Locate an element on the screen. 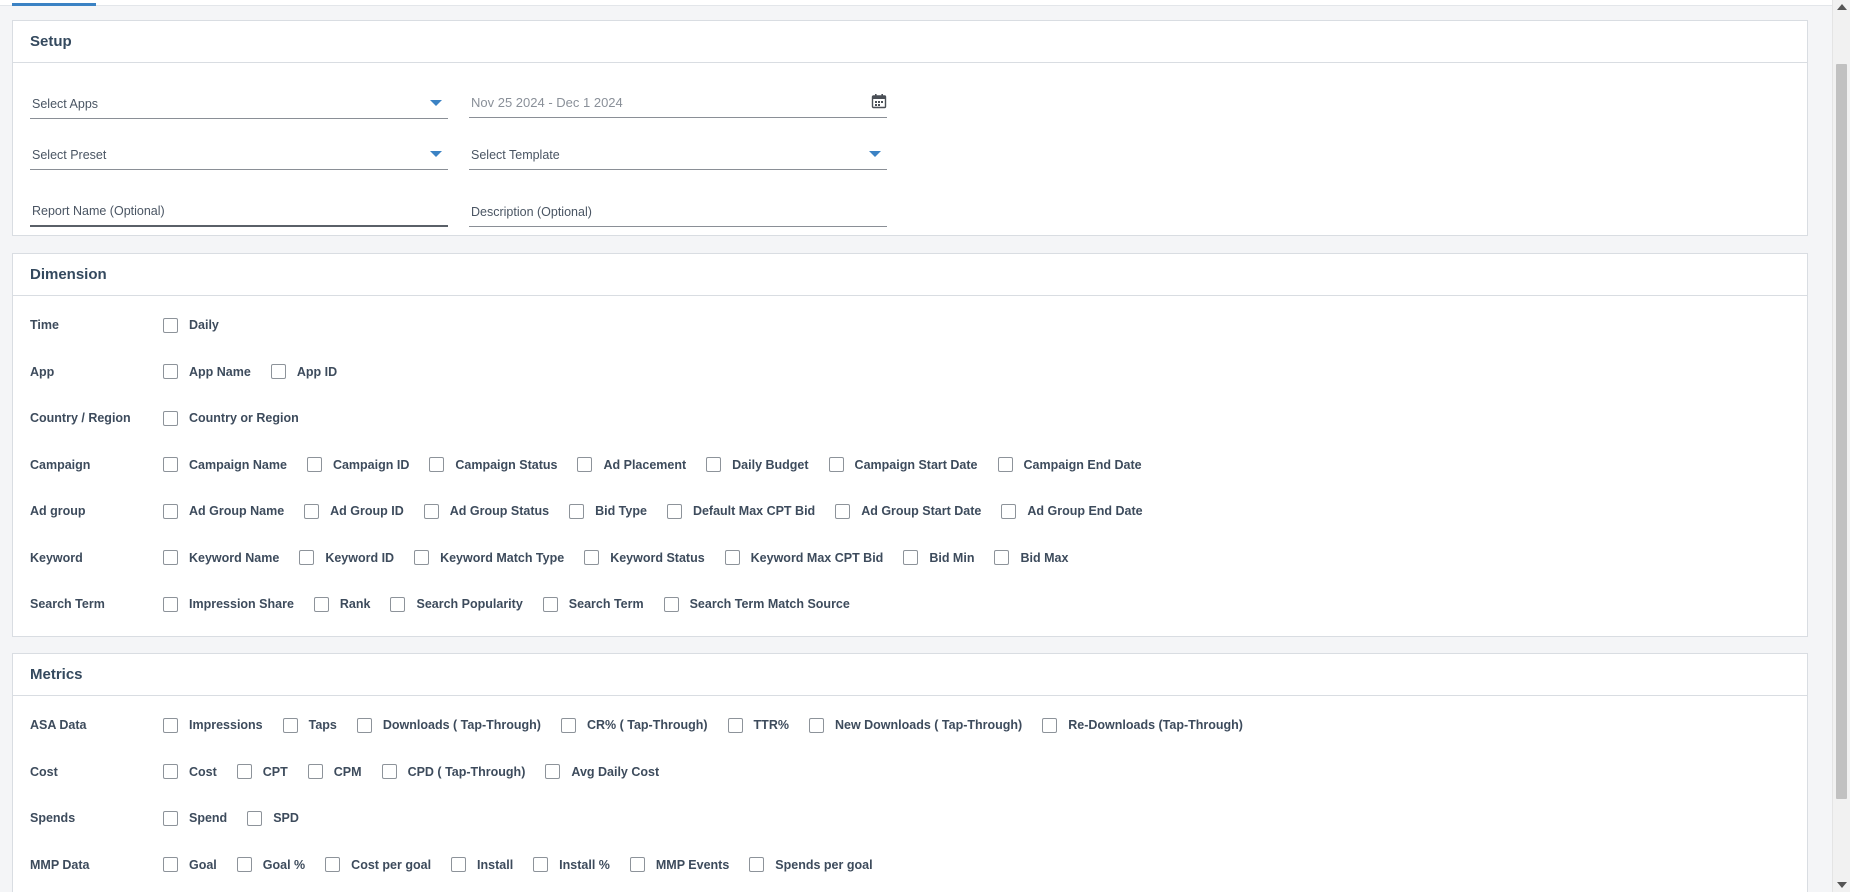 This screenshot has height=892, width=1850. checkbox-option-impression-share: Impression Share is located at coordinates (228, 604).